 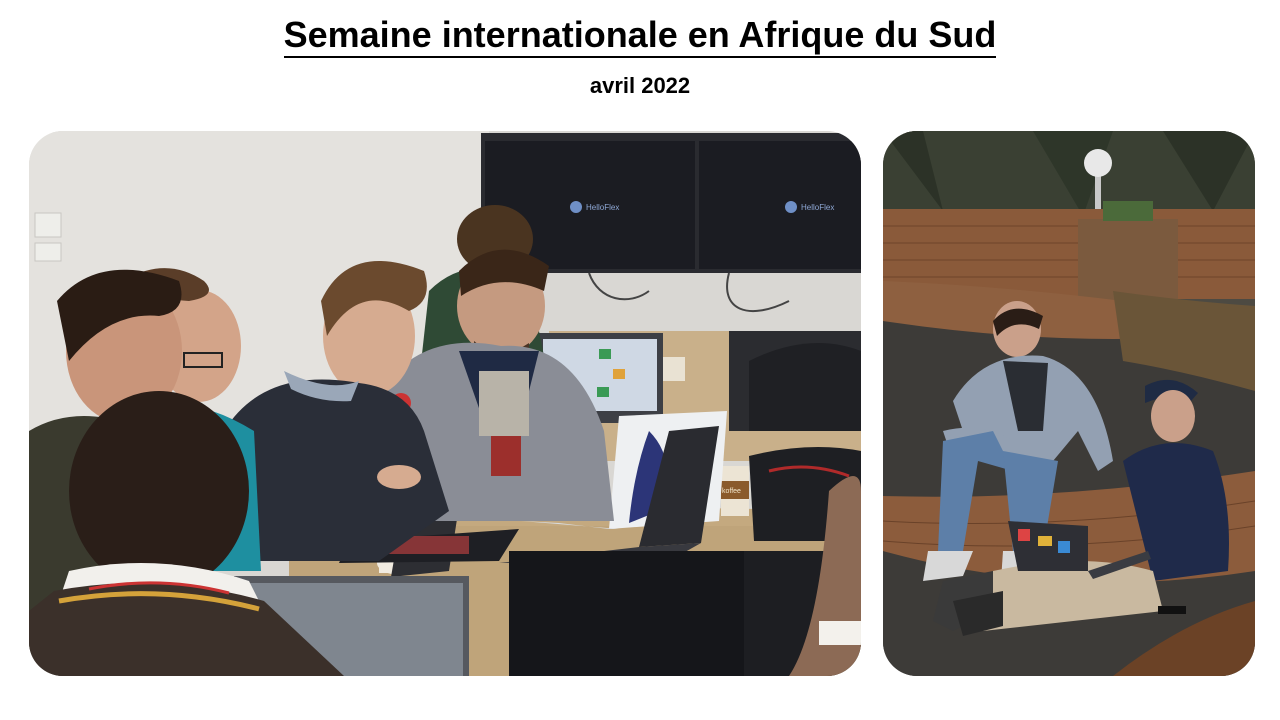 I want to click on page-subtitle: avril 2022, so click(x=640, y=85).